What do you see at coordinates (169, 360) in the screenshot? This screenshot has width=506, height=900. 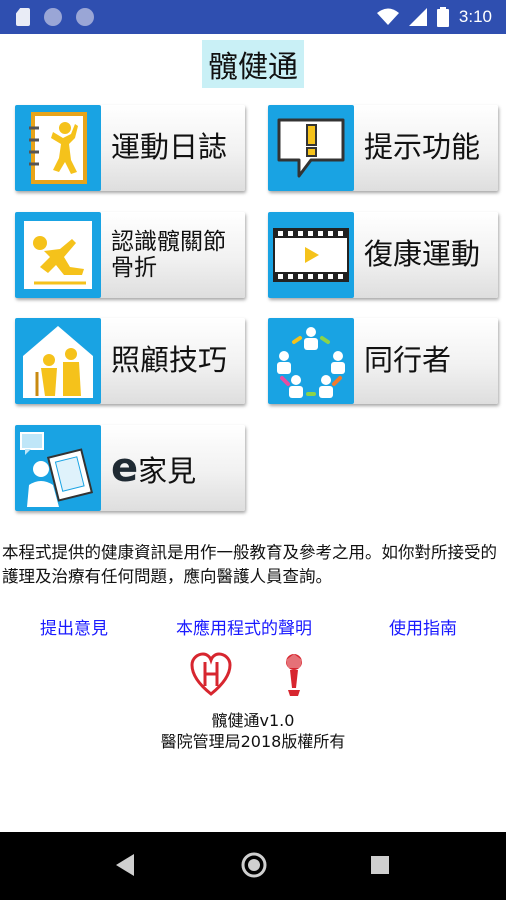 I see `care-skills-label: 照顧技巧` at bounding box center [169, 360].